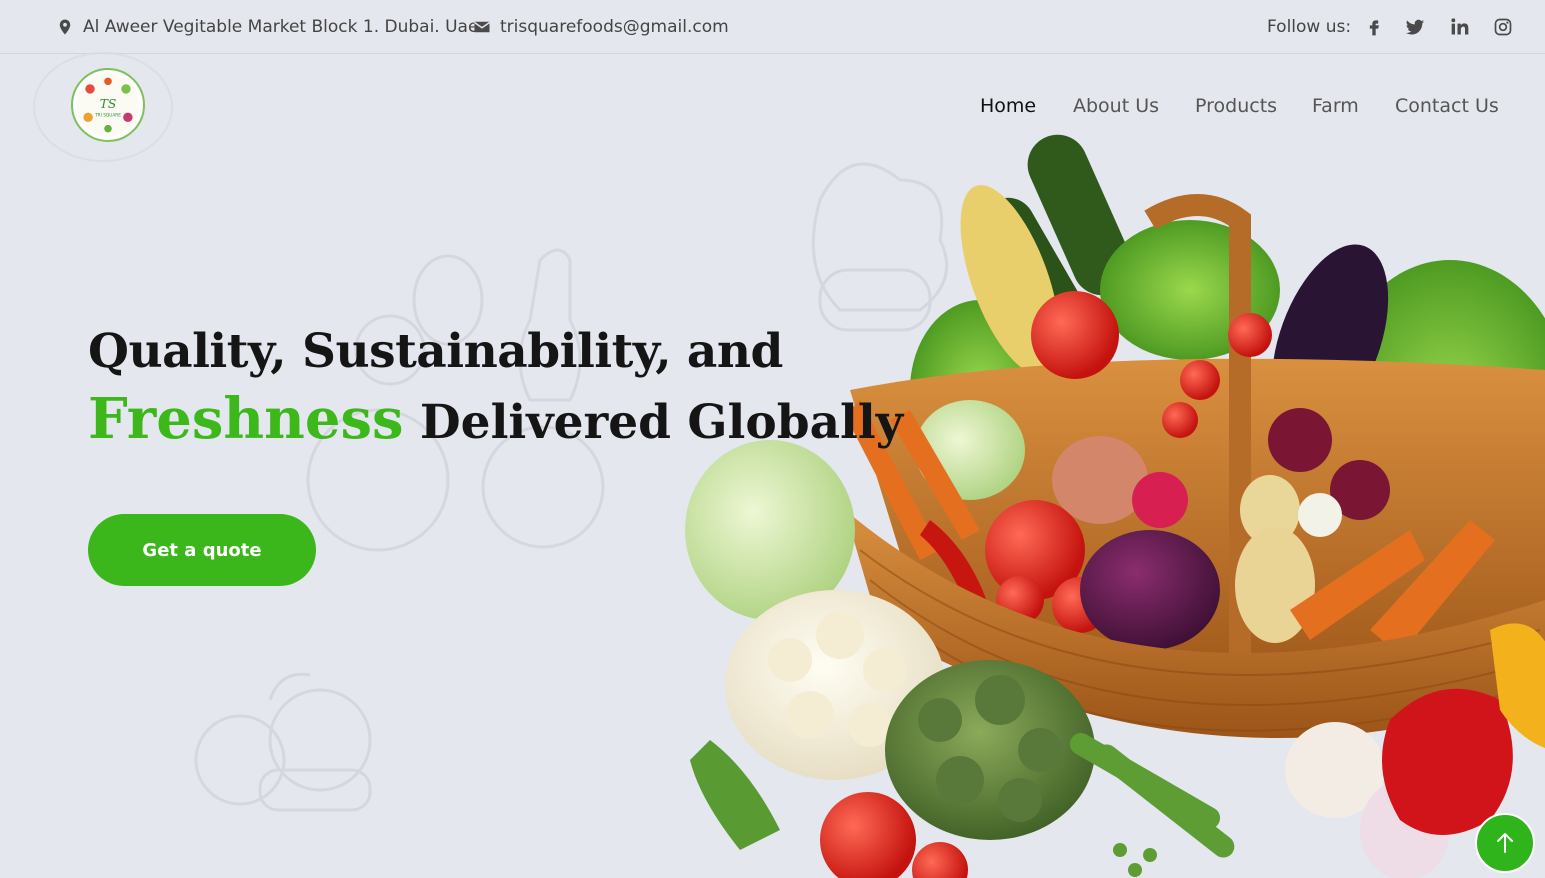  What do you see at coordinates (1309, 27) in the screenshot?
I see `follow-us-label: Follow us:` at bounding box center [1309, 27].